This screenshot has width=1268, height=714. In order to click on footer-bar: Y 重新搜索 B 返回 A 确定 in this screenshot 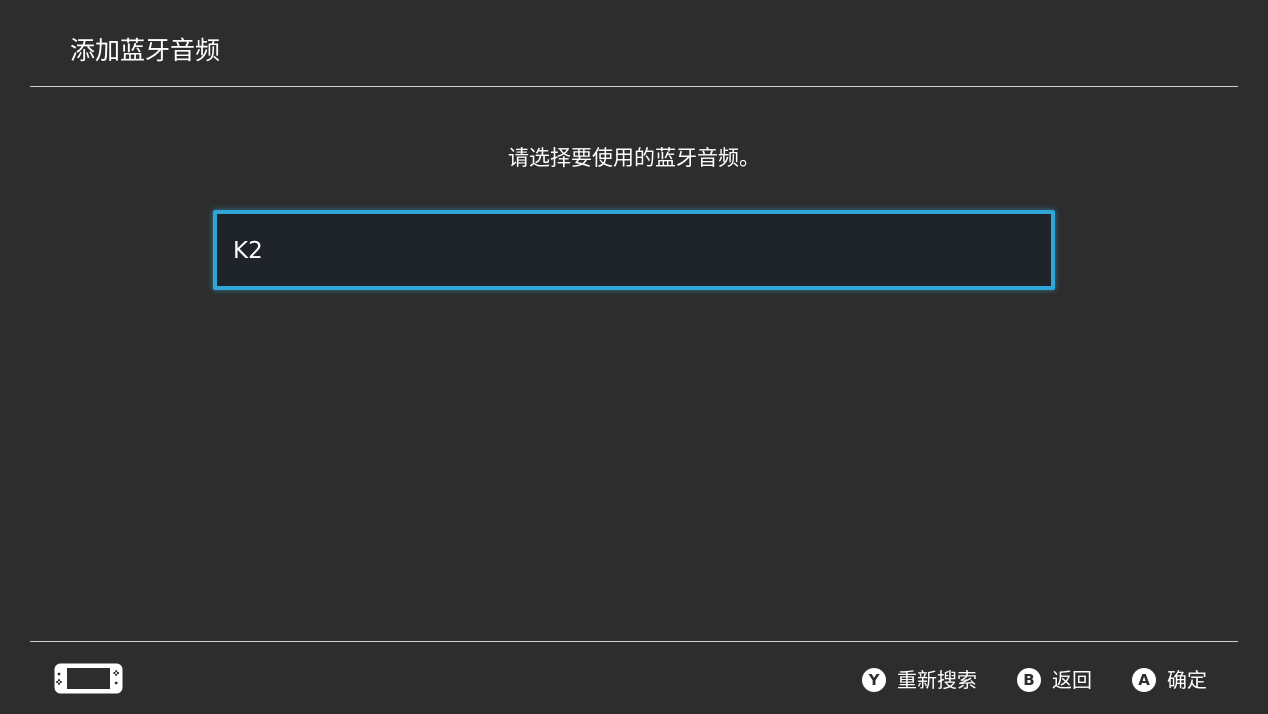, I will do `click(634, 677)`.